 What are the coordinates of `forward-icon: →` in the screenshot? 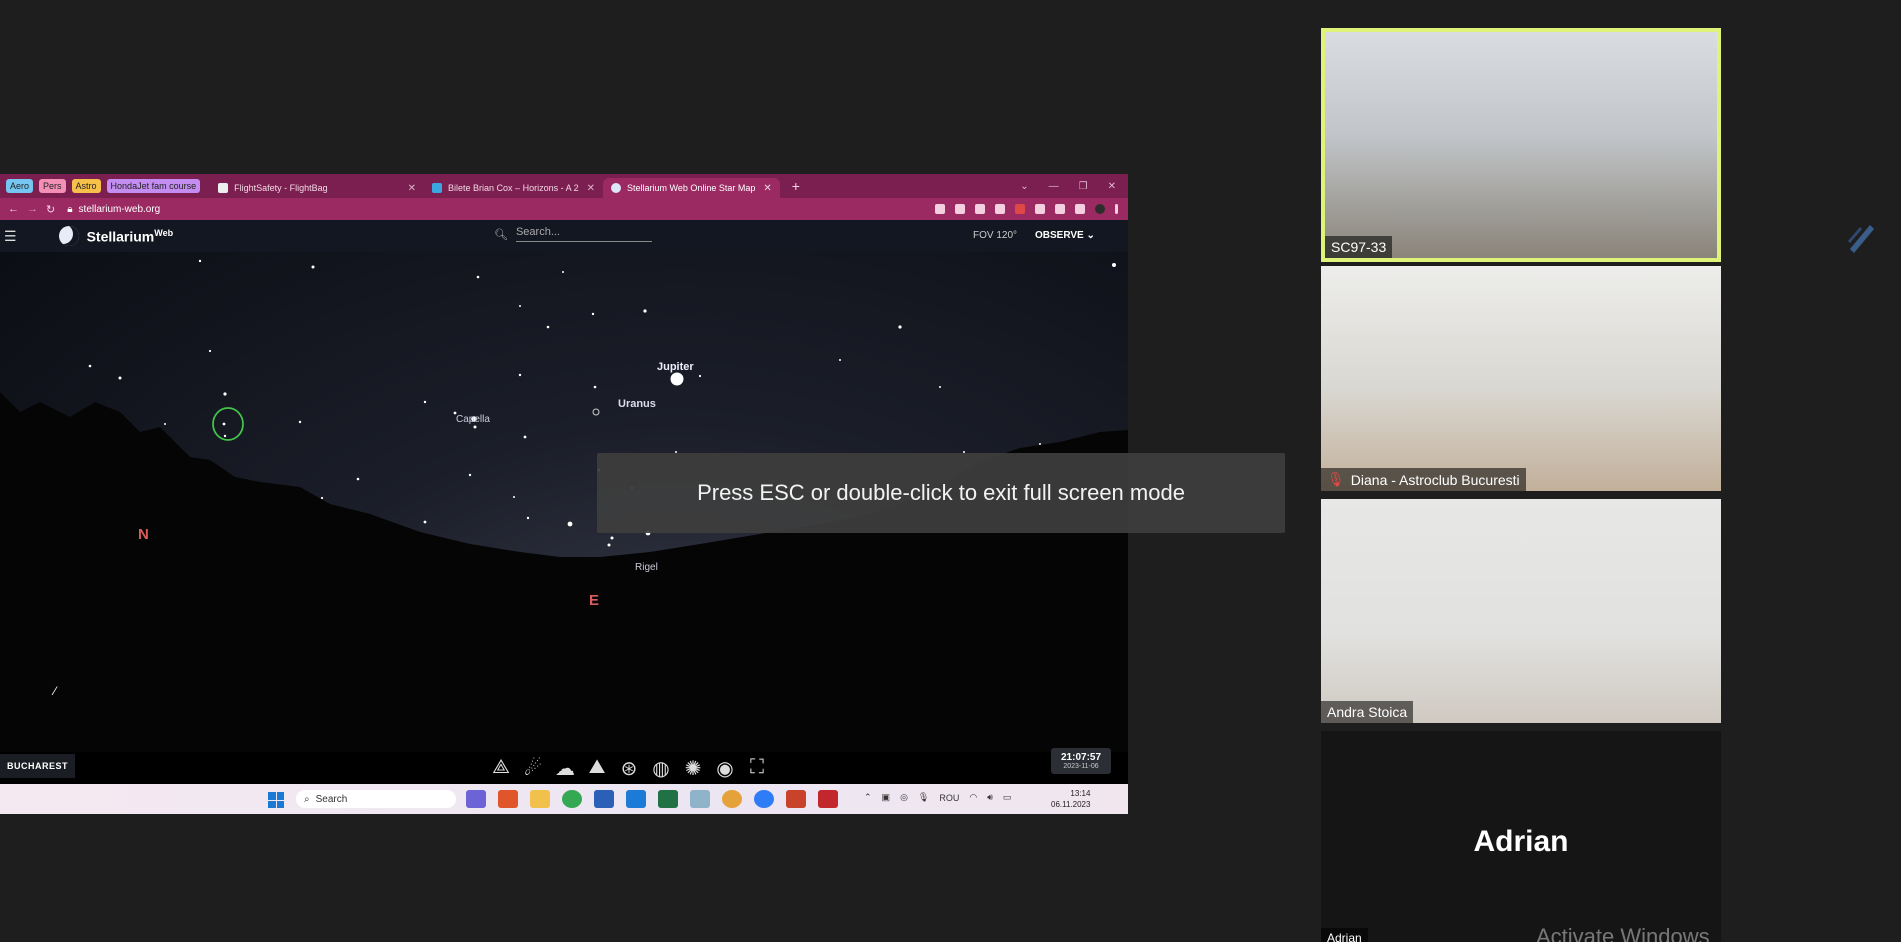 It's located at (32, 209).